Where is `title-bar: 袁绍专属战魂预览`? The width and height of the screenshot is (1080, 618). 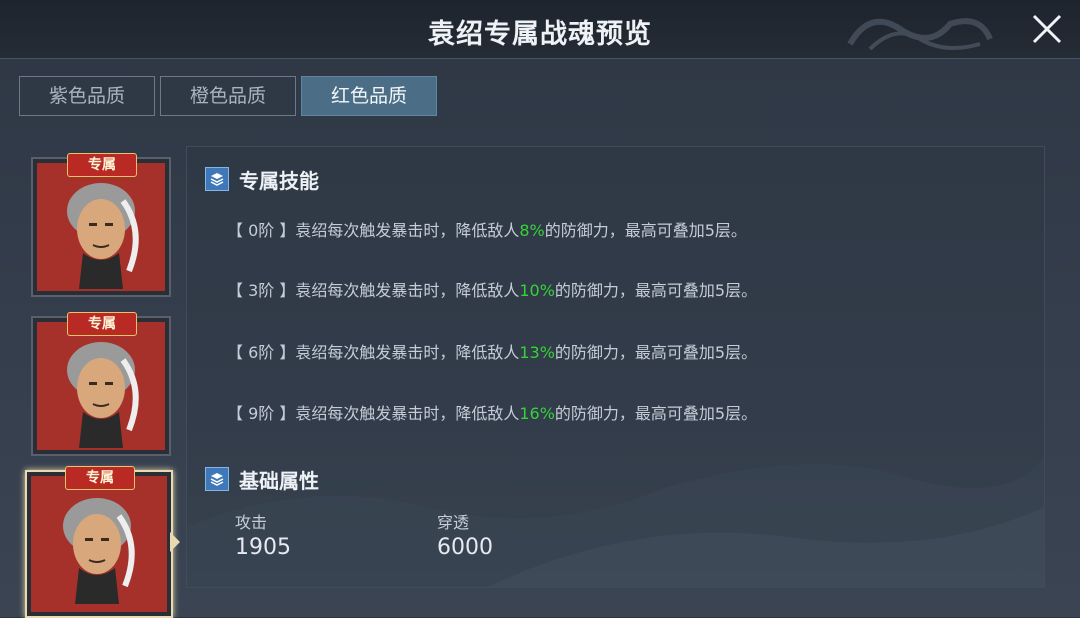 title-bar: 袁绍专属战魂预览 is located at coordinates (540, 29).